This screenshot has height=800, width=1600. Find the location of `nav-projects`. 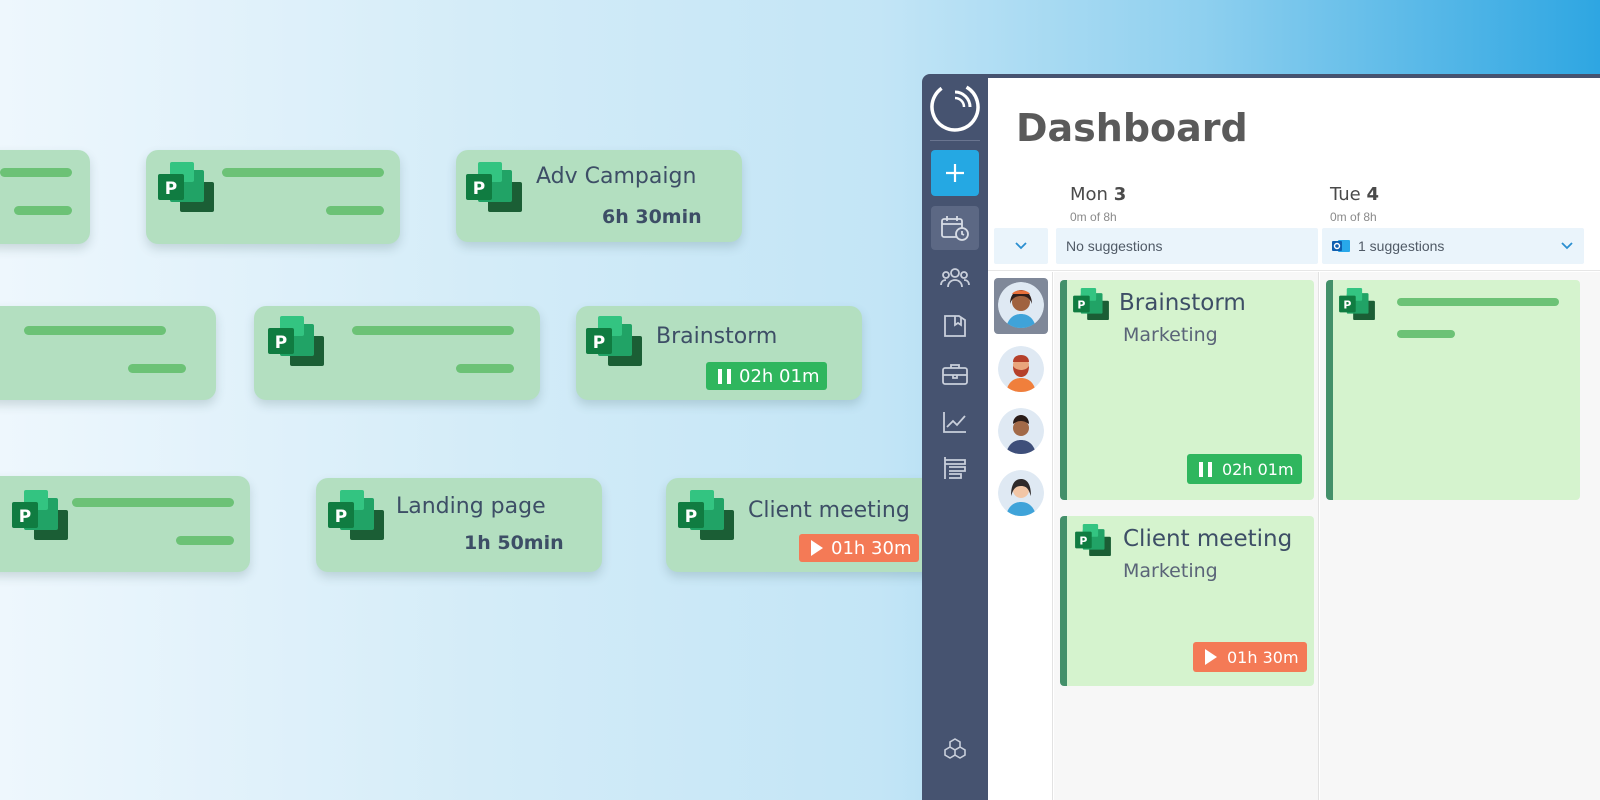

nav-projects is located at coordinates (955, 326).